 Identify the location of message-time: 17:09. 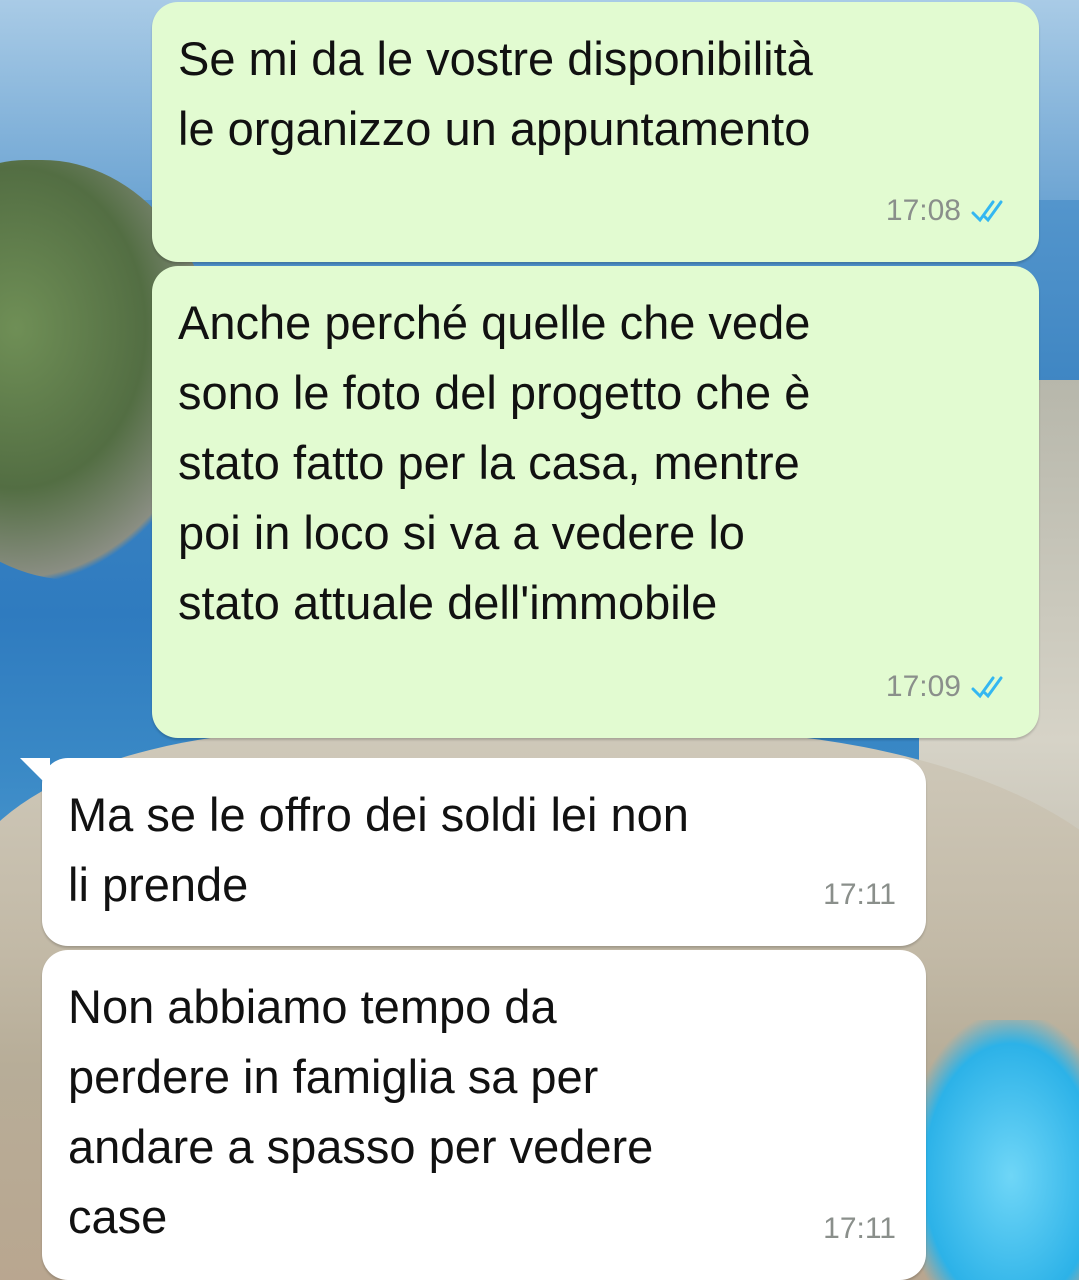
(923, 686).